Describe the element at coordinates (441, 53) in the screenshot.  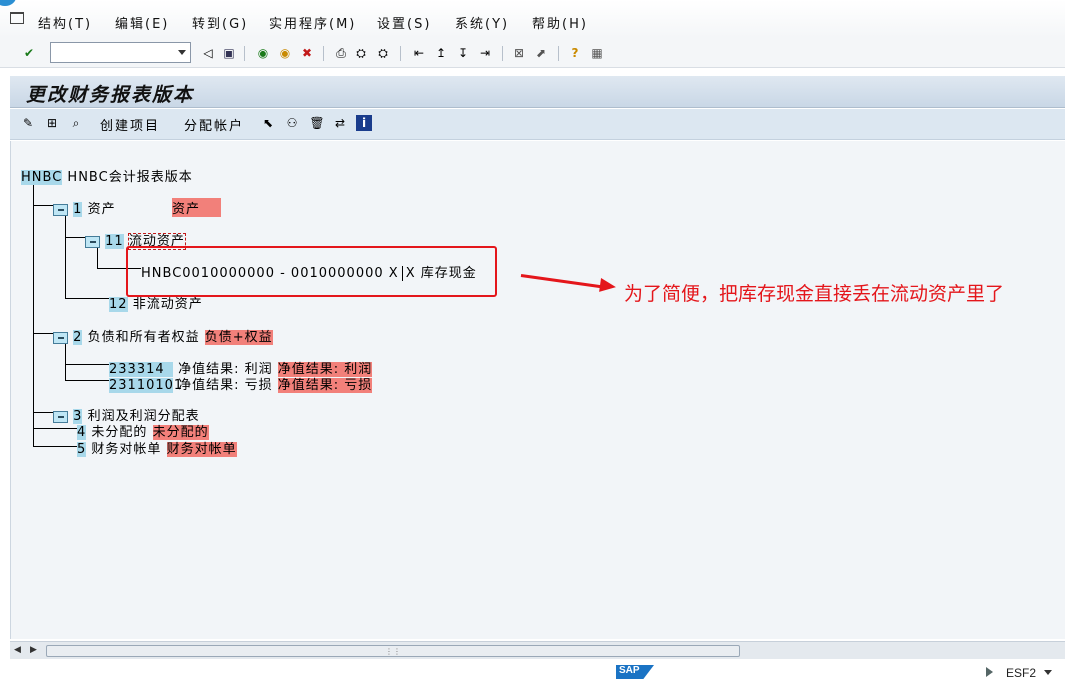
I see `prev-page-icon: ↥` at that location.